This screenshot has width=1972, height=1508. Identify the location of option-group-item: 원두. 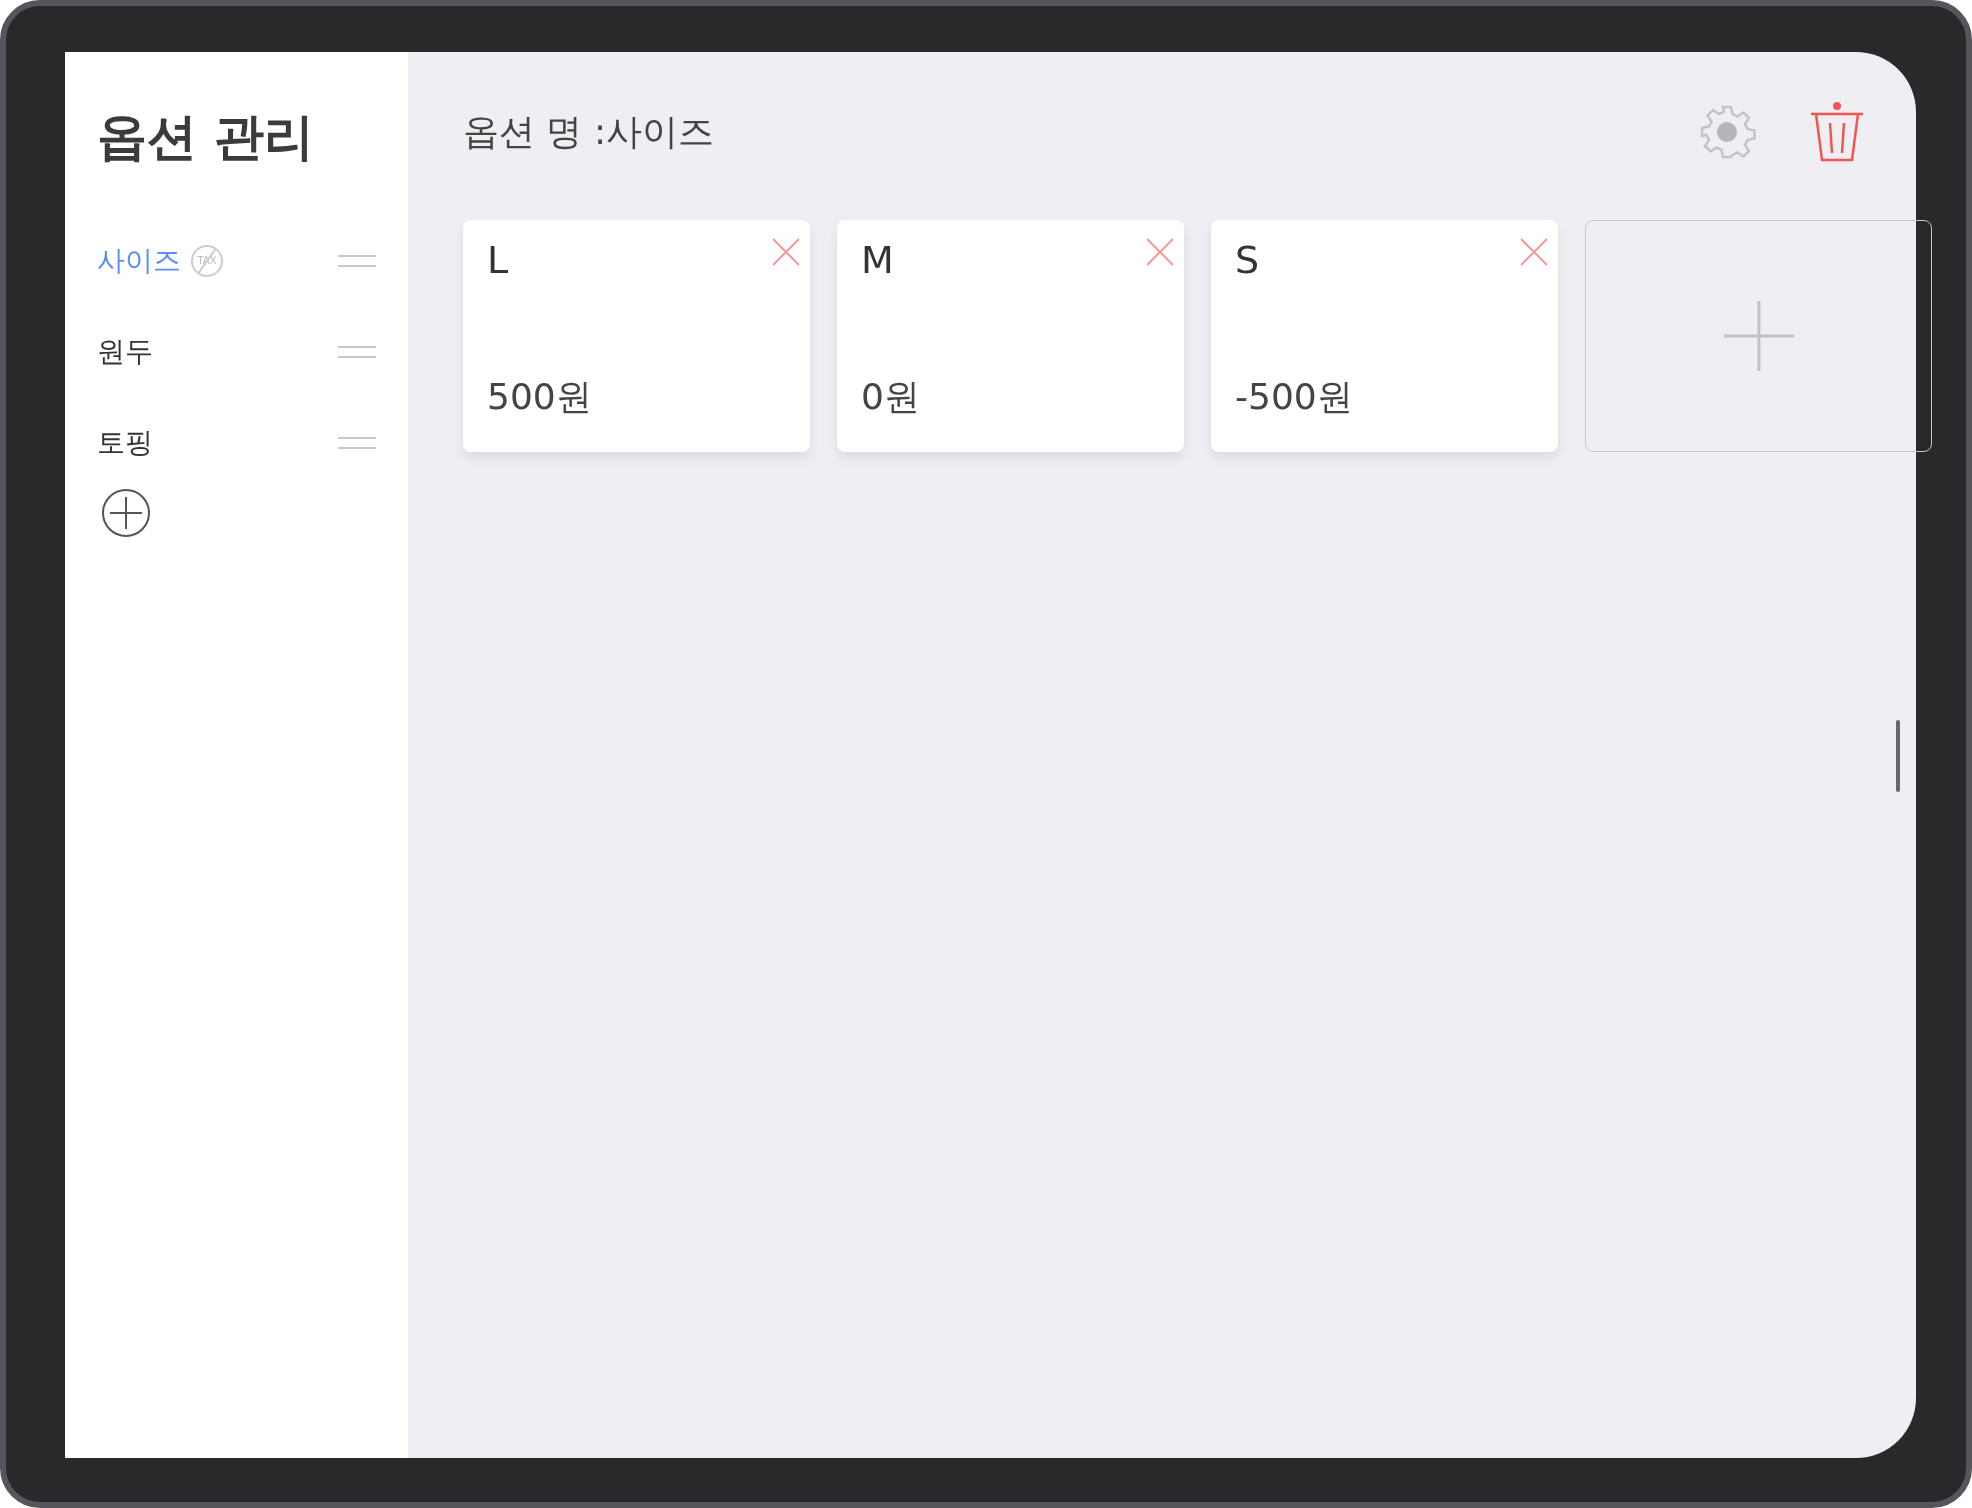
(125, 351).